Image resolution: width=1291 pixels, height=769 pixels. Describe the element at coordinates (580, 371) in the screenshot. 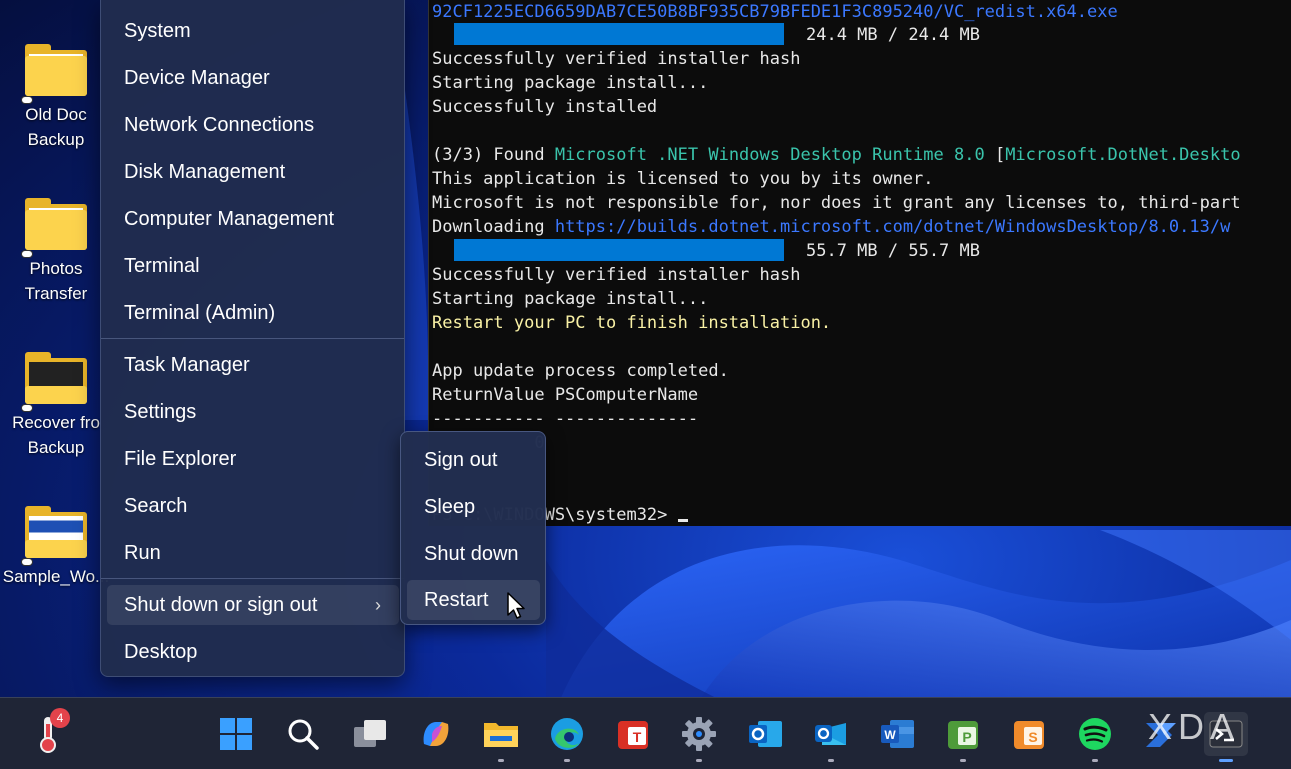

I see `terminal-line: App update process completed.` at that location.